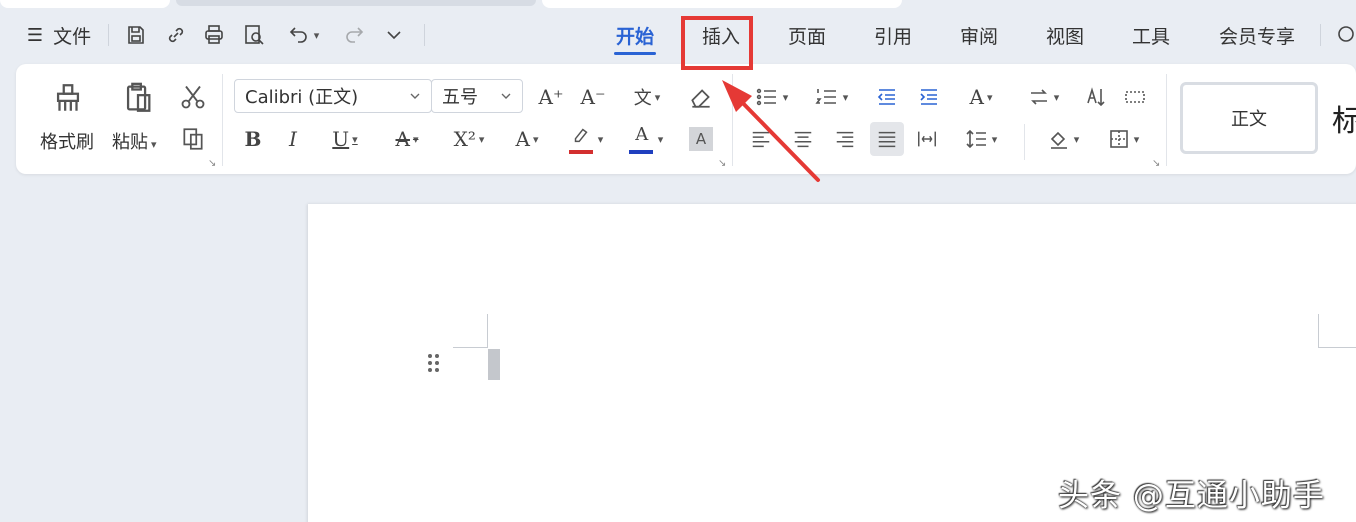  What do you see at coordinates (976, 97) in the screenshot?
I see `text-direction-icon: A` at bounding box center [976, 97].